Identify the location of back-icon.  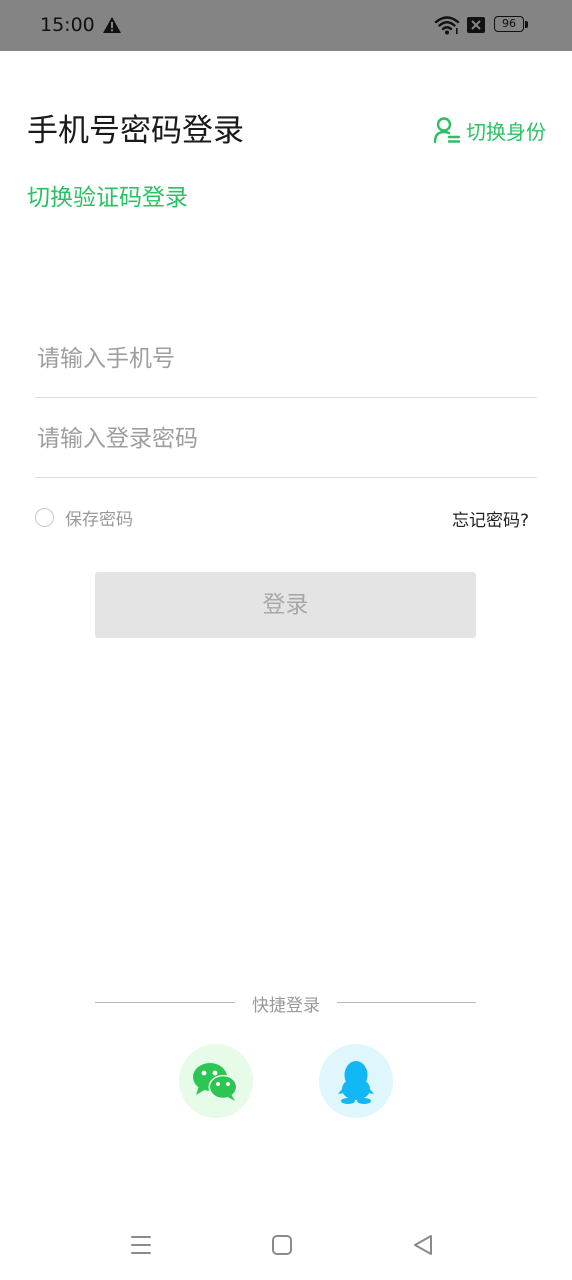
(423, 1245).